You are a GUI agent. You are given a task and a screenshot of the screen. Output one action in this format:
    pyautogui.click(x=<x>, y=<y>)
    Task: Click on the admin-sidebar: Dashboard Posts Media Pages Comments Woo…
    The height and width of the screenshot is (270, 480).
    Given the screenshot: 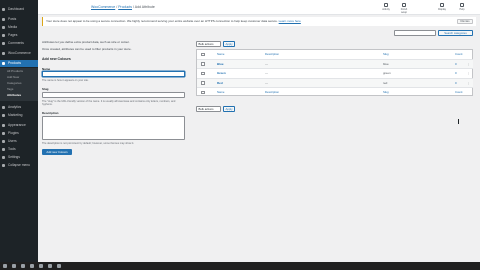 What is the action you would take?
    pyautogui.click(x=19, y=135)
    